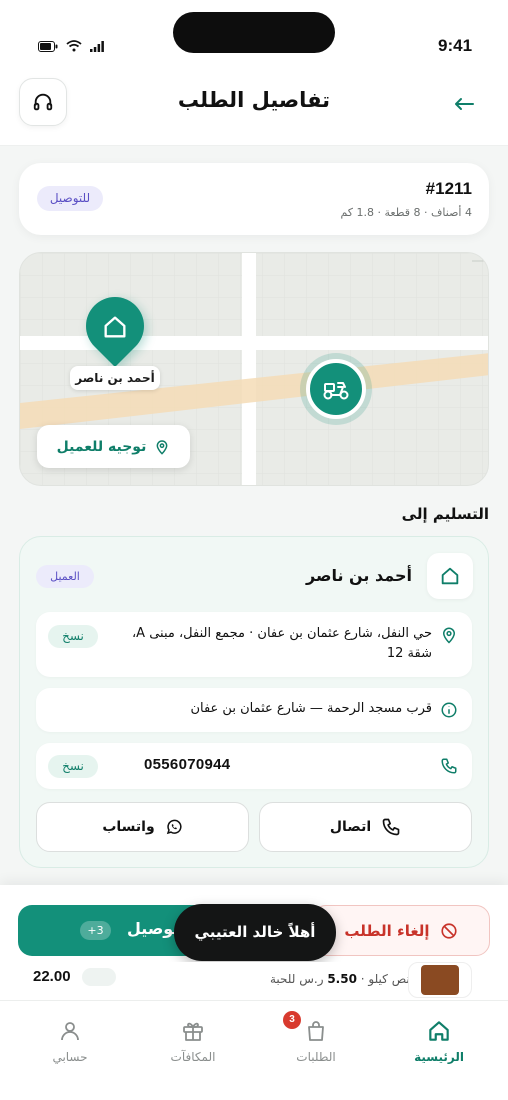 The image size is (508, 1100). Describe the element at coordinates (254, 32) in the screenshot. I see `dynamic-island` at that location.